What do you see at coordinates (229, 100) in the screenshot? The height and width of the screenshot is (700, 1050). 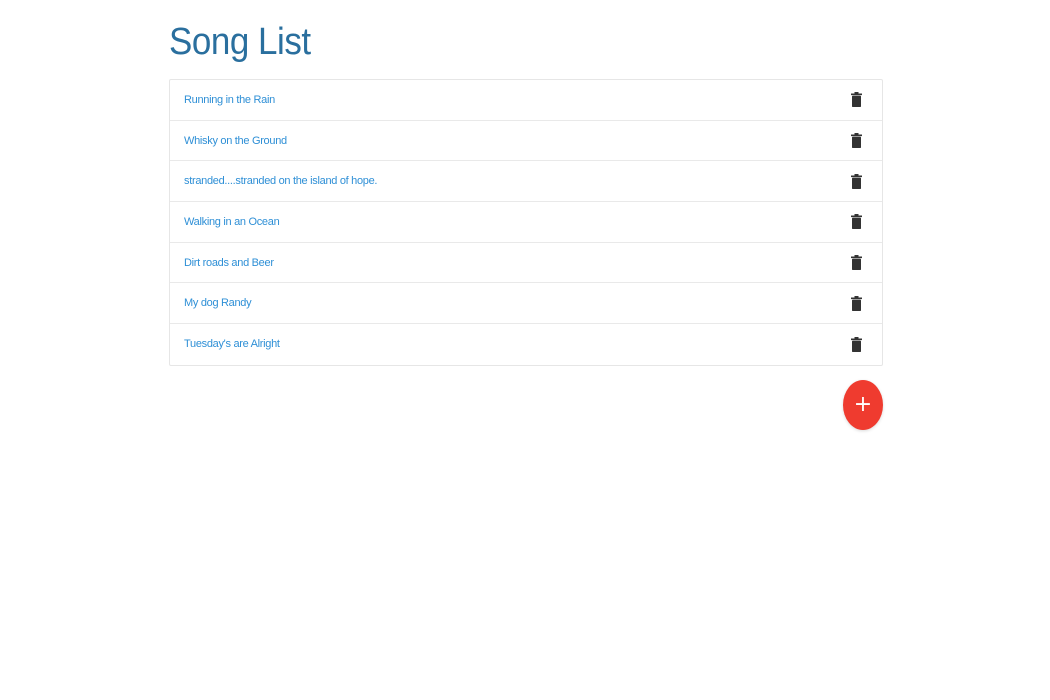 I see `song-link: Running in the Rain` at bounding box center [229, 100].